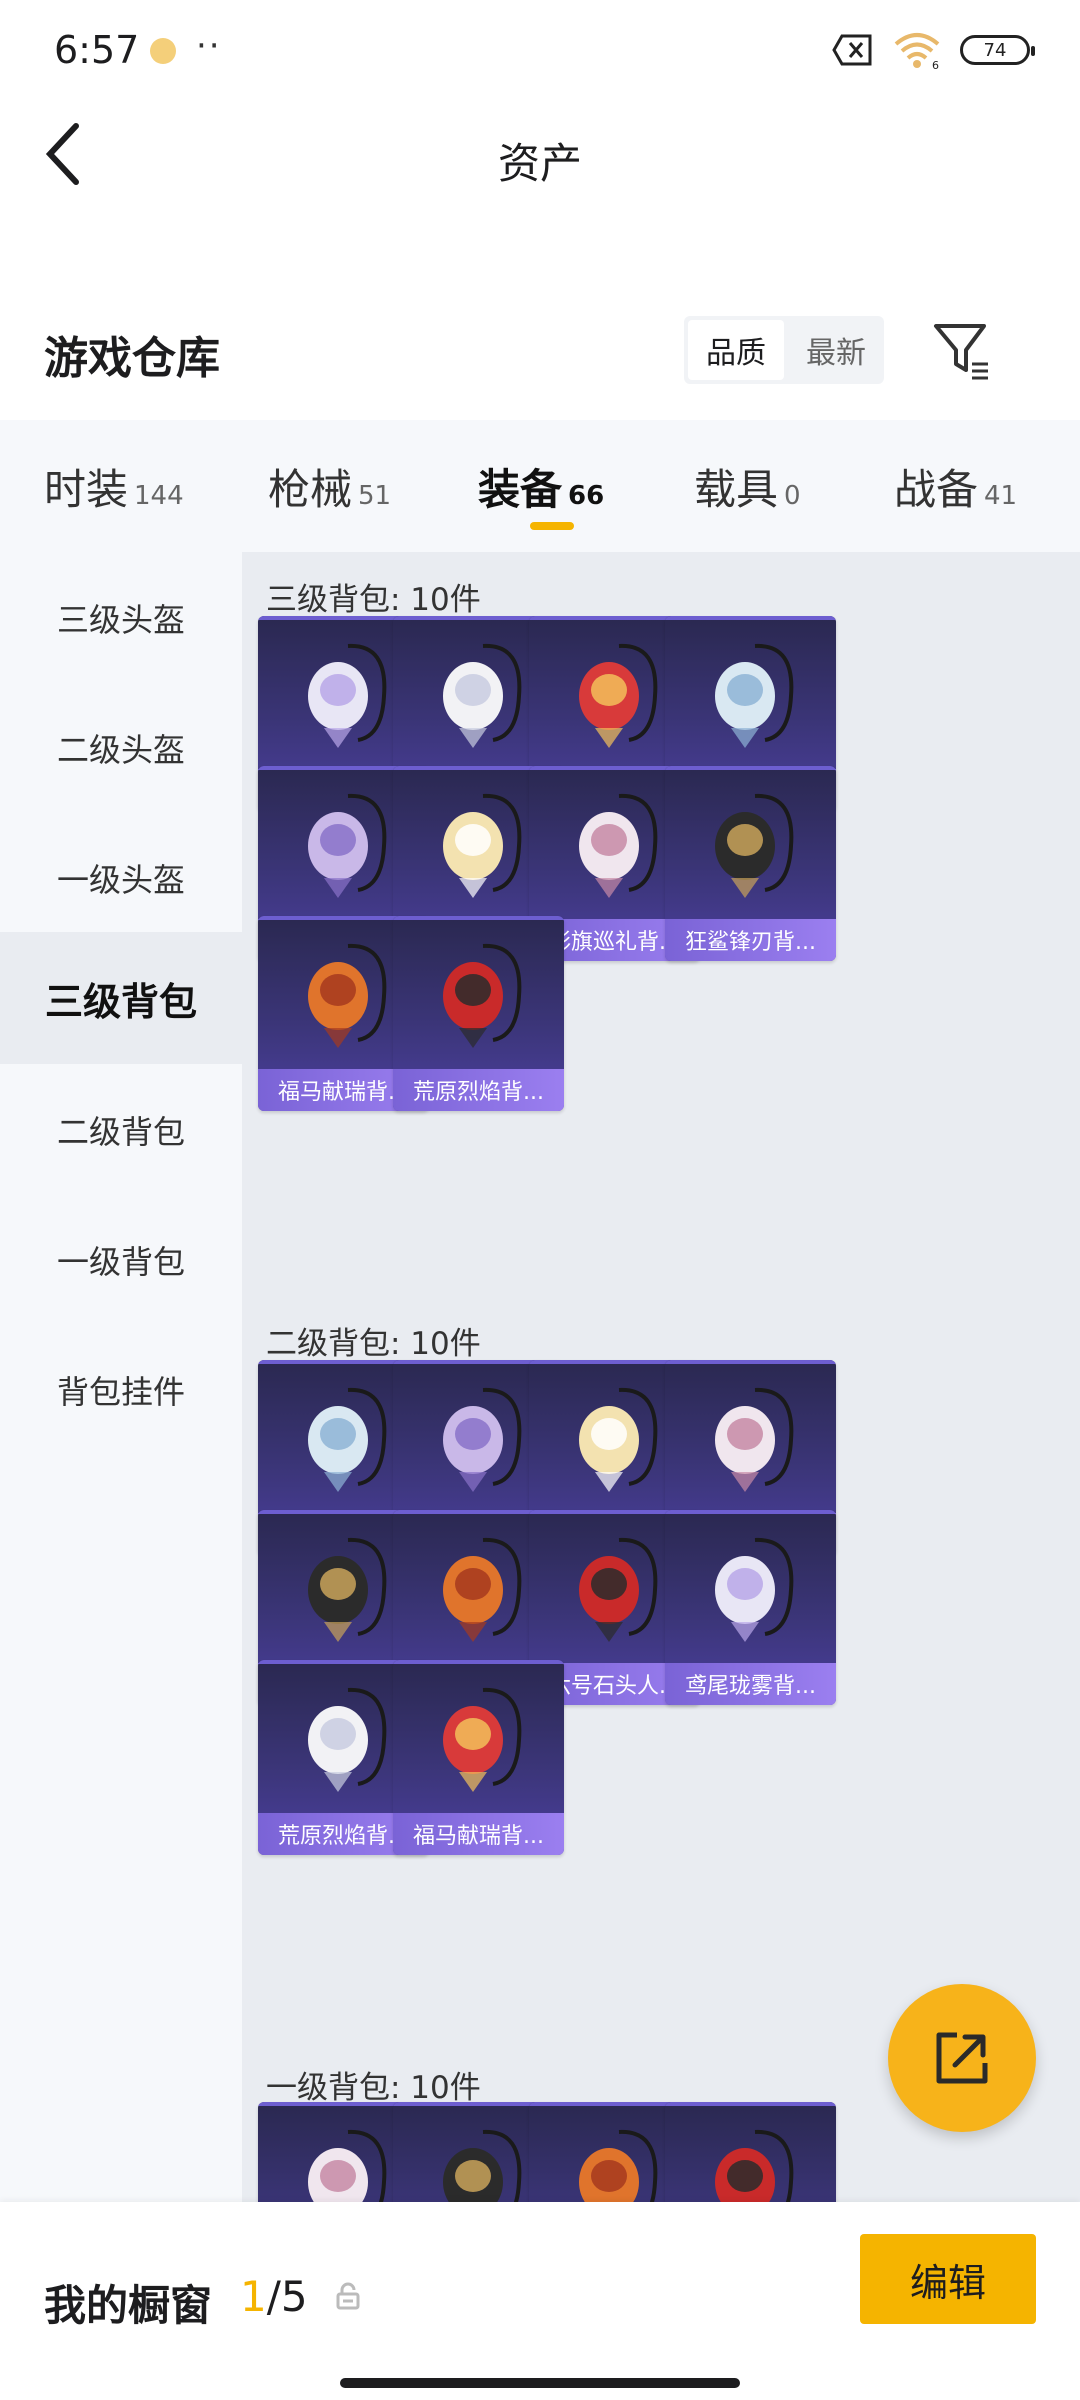  Describe the element at coordinates (792, 496) in the screenshot. I see `tab-count: 0` at that location.